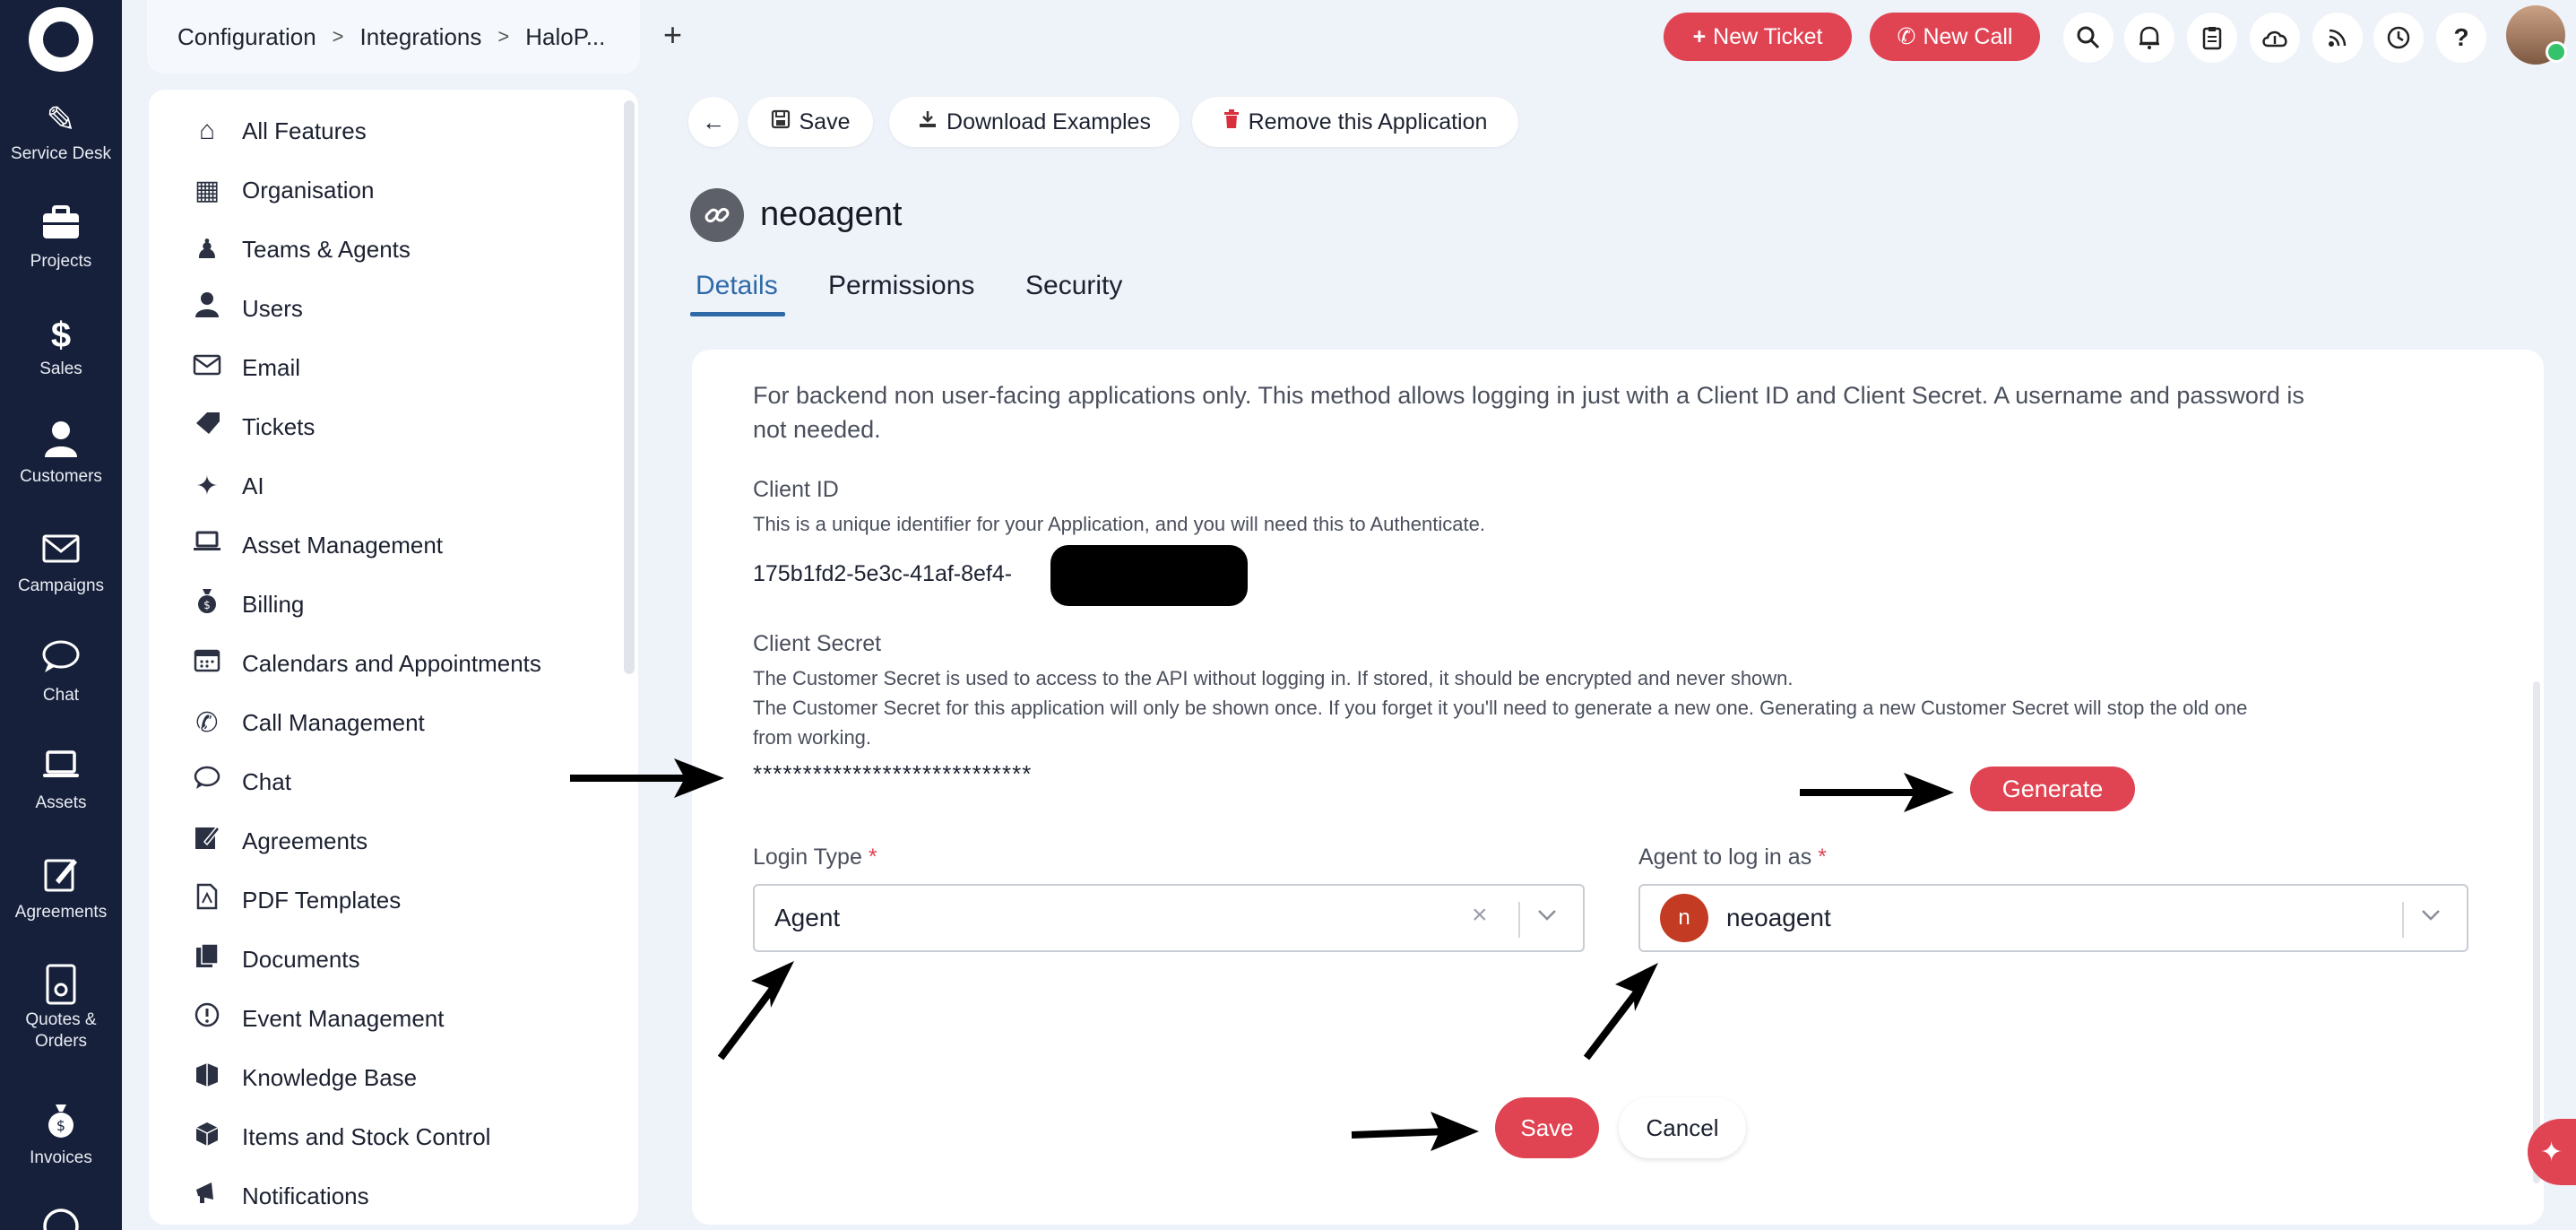 The image size is (2576, 1230). What do you see at coordinates (2053, 918) in the screenshot?
I see `agent-select: n neoagent` at bounding box center [2053, 918].